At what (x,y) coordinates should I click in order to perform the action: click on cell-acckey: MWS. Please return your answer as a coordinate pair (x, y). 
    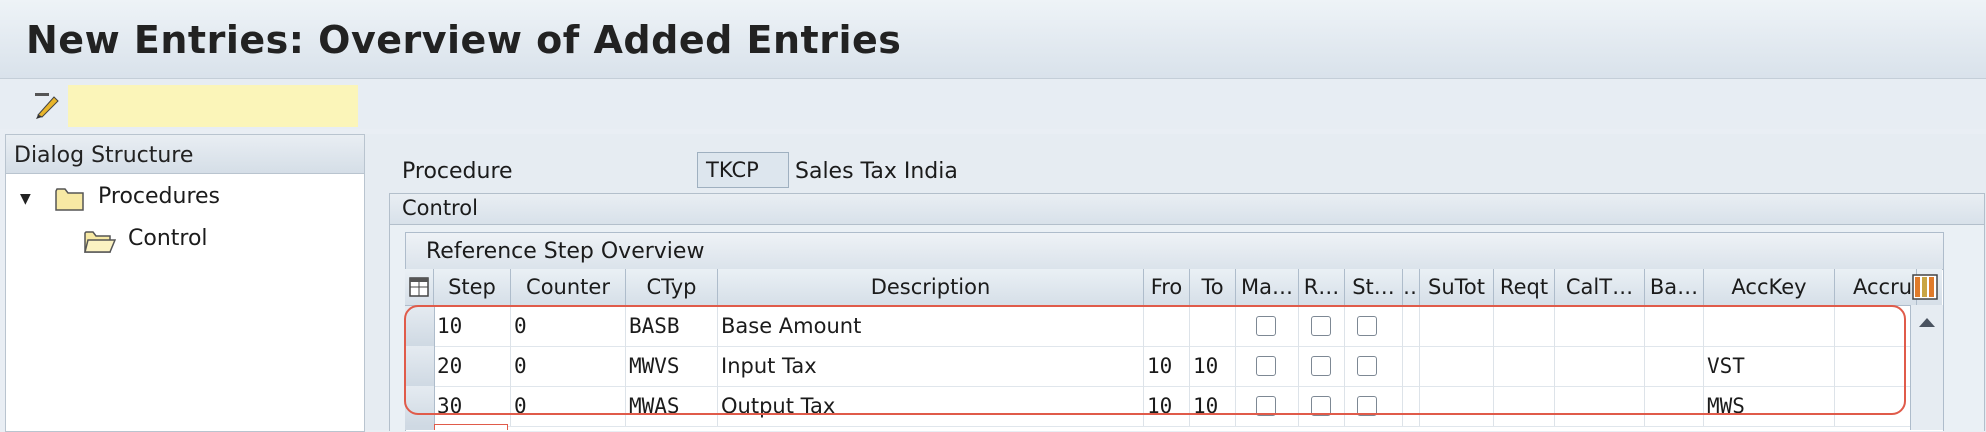
    Looking at the image, I should click on (1769, 406).